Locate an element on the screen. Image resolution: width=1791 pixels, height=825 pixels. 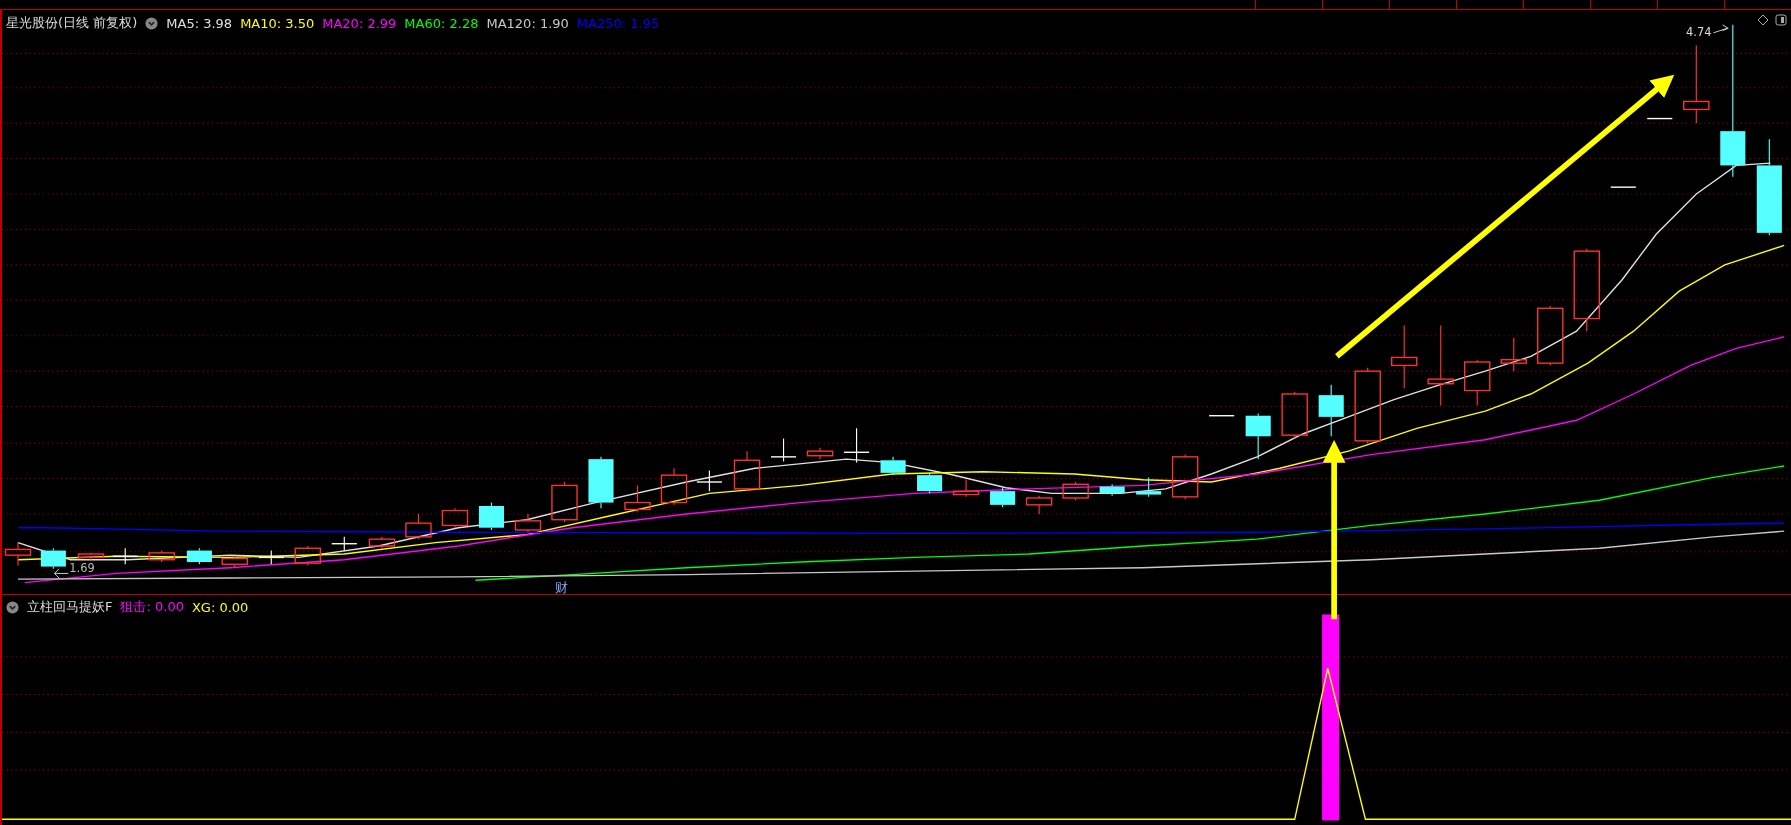
moving-average-value: MA60: 2.28 is located at coordinates (441, 23).